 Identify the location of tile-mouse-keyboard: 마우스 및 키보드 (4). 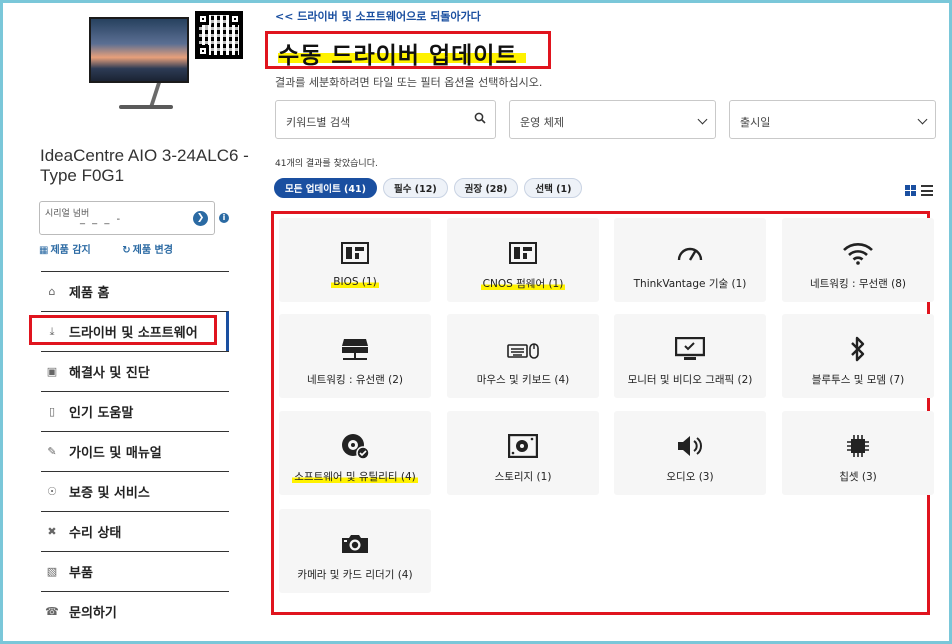
(523, 356).